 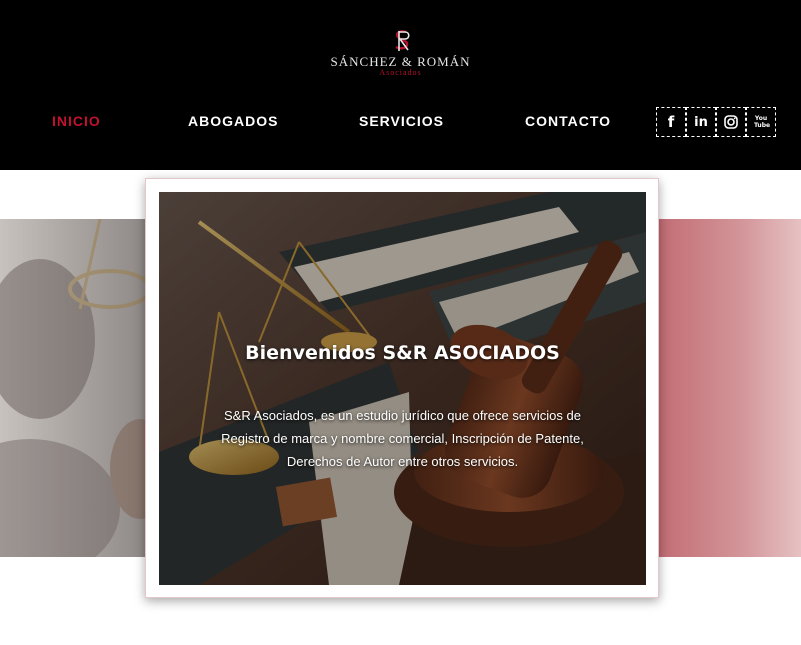 I want to click on instagram-link, so click(x=731, y=122).